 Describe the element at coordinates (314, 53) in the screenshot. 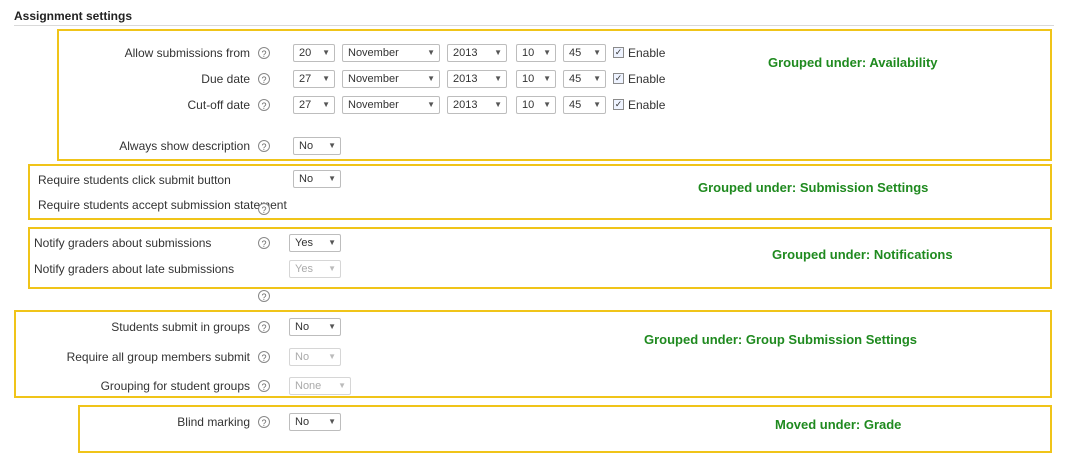

I see `allow-submissions-day-select: 20 ▼` at that location.